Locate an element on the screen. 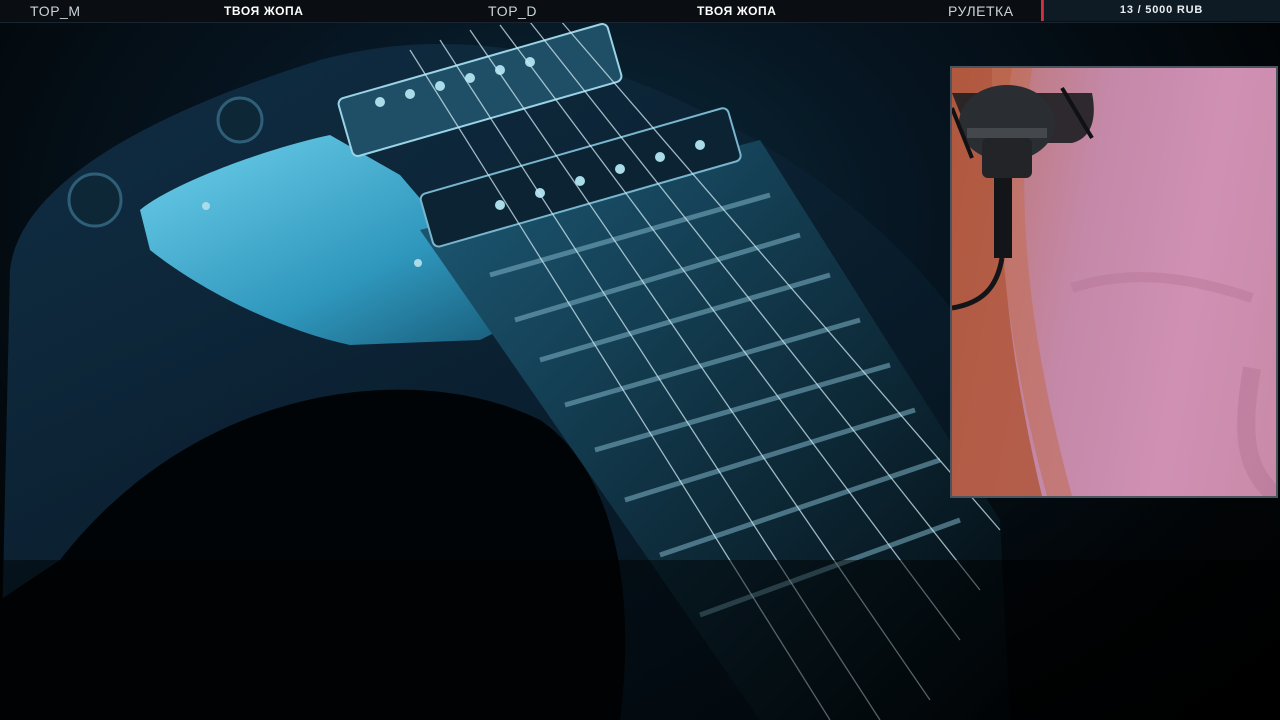  donation-goal-bar: 13 / 5000 RUB is located at coordinates (1160, 10).